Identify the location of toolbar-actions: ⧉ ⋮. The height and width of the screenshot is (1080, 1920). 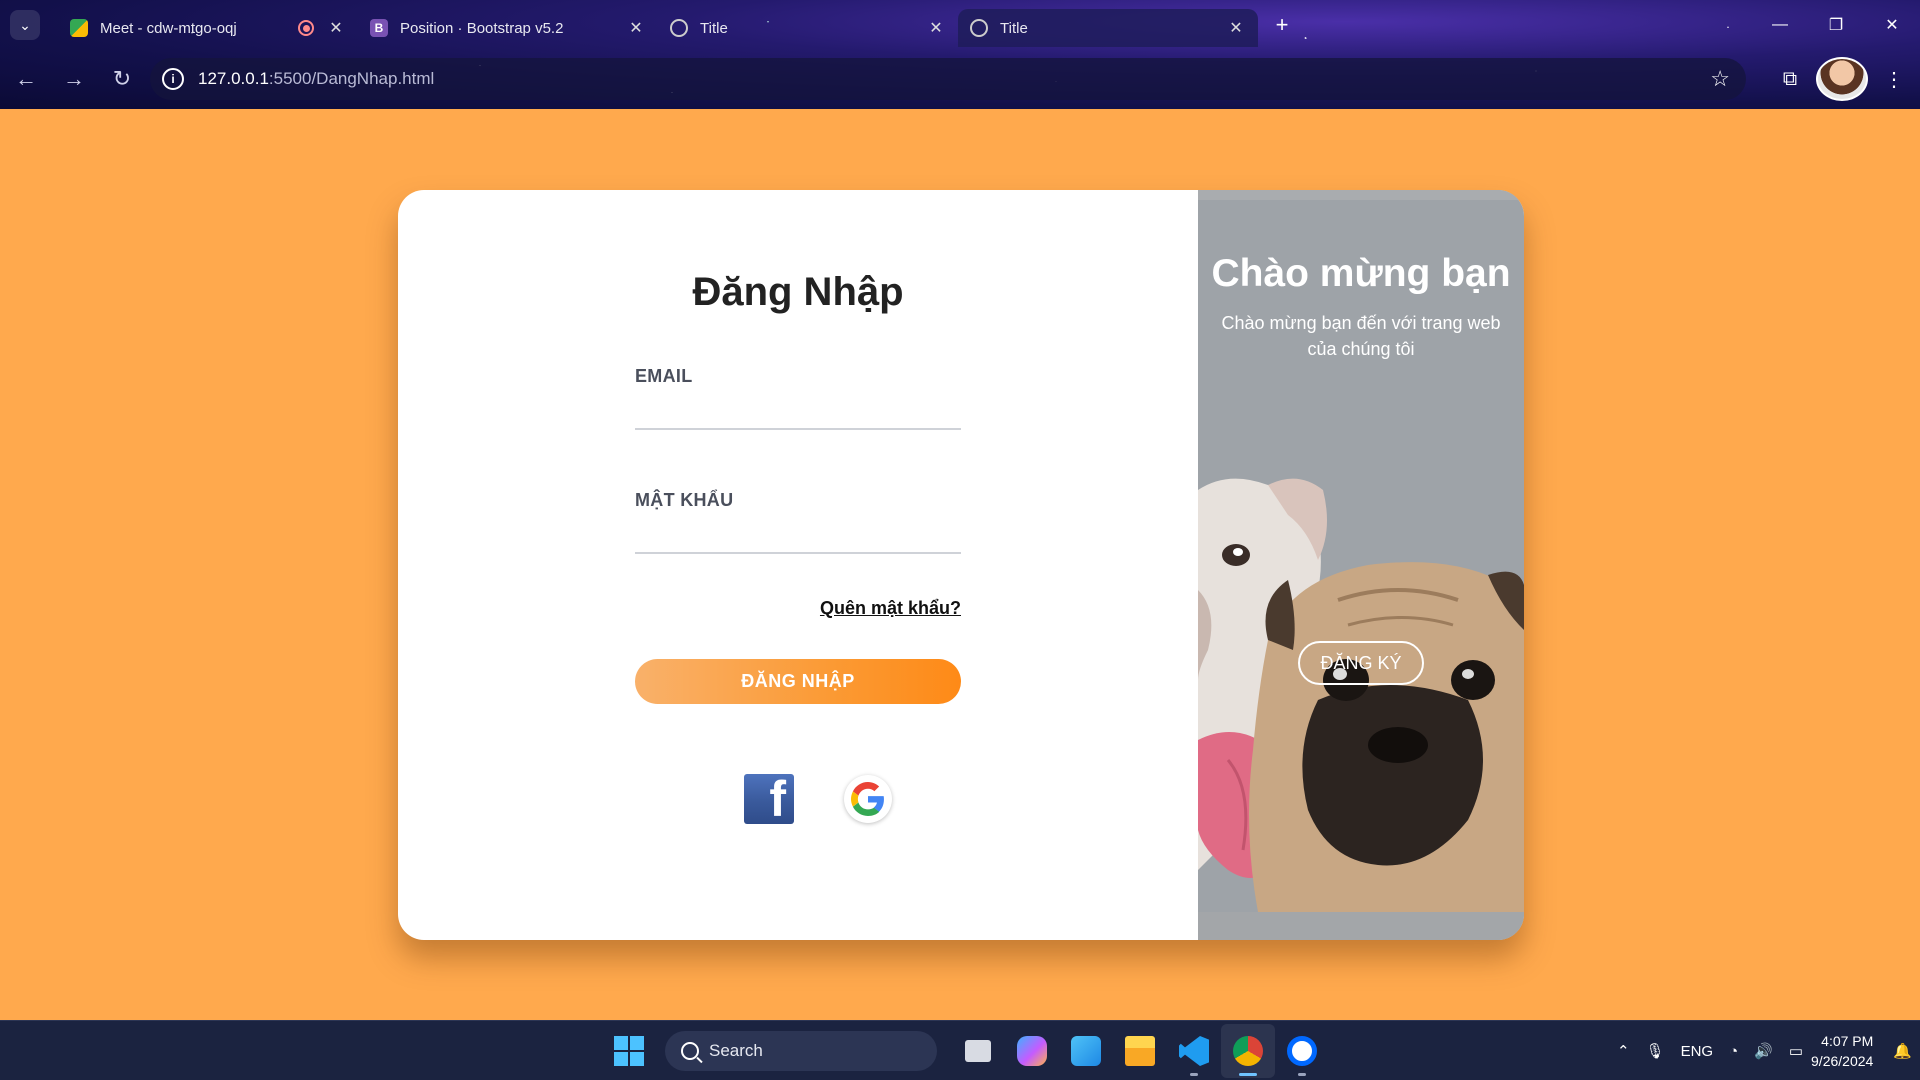
(1842, 79).